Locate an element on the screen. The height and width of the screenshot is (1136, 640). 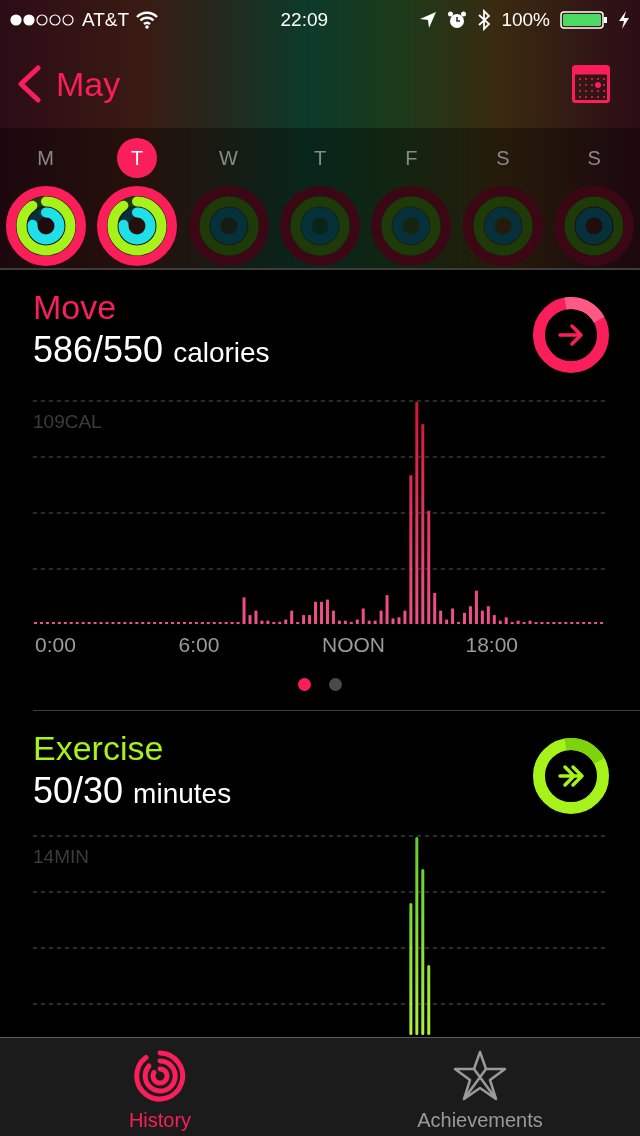
section-title: Exercise is located at coordinates (99, 748).